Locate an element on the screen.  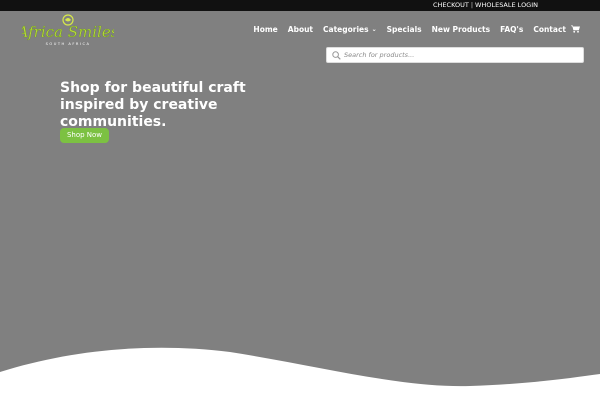
nav-categories: Categories ⌄ is located at coordinates (350, 29).